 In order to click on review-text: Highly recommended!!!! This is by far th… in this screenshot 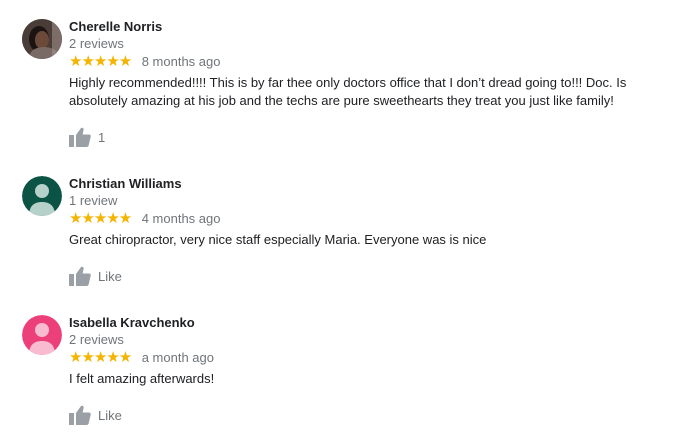, I will do `click(348, 91)`.